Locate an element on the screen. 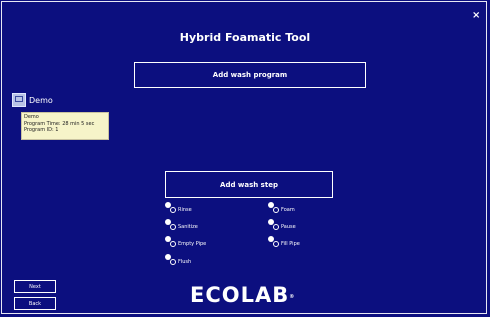  step-fill-pipe: Fill Pipe is located at coordinates (284, 241).